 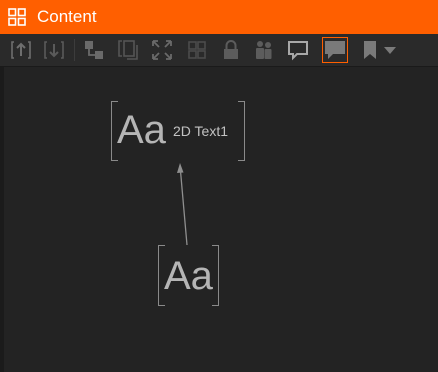 I want to click on grid-view-button, so click(x=197, y=50).